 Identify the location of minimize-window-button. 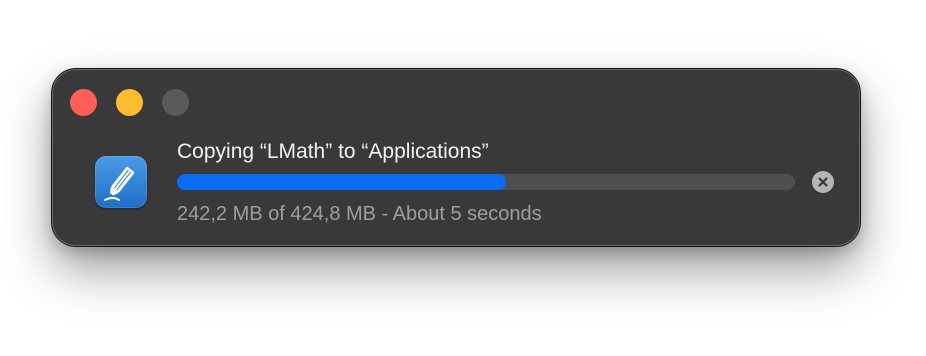
(129, 102).